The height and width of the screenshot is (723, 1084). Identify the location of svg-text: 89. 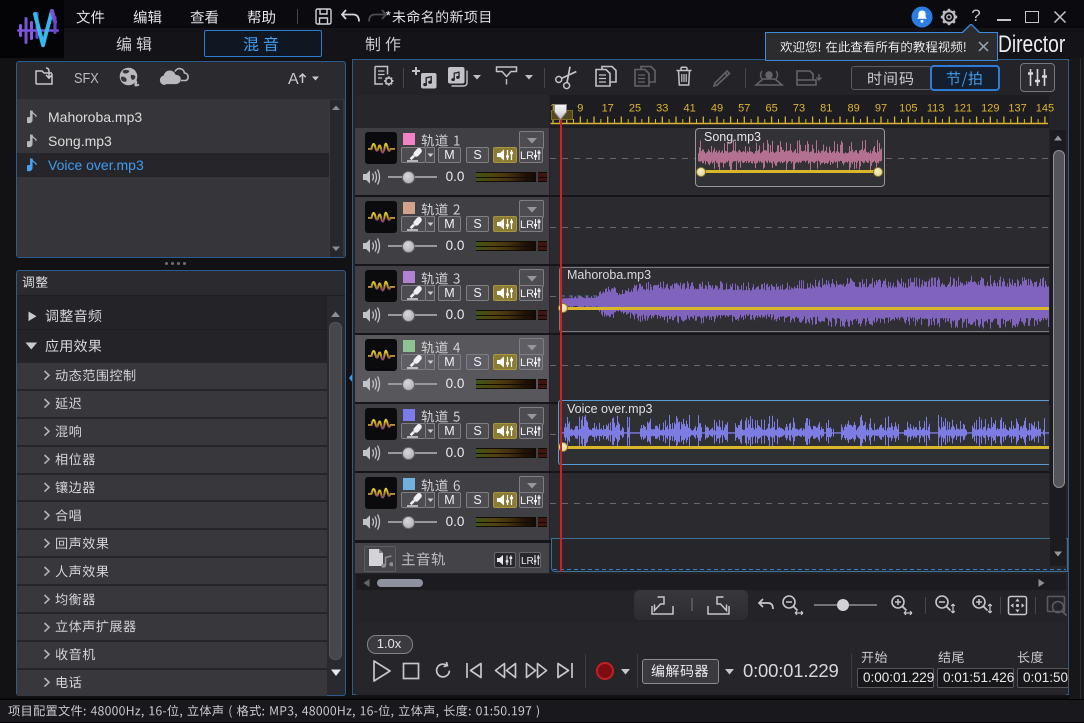
(853, 109).